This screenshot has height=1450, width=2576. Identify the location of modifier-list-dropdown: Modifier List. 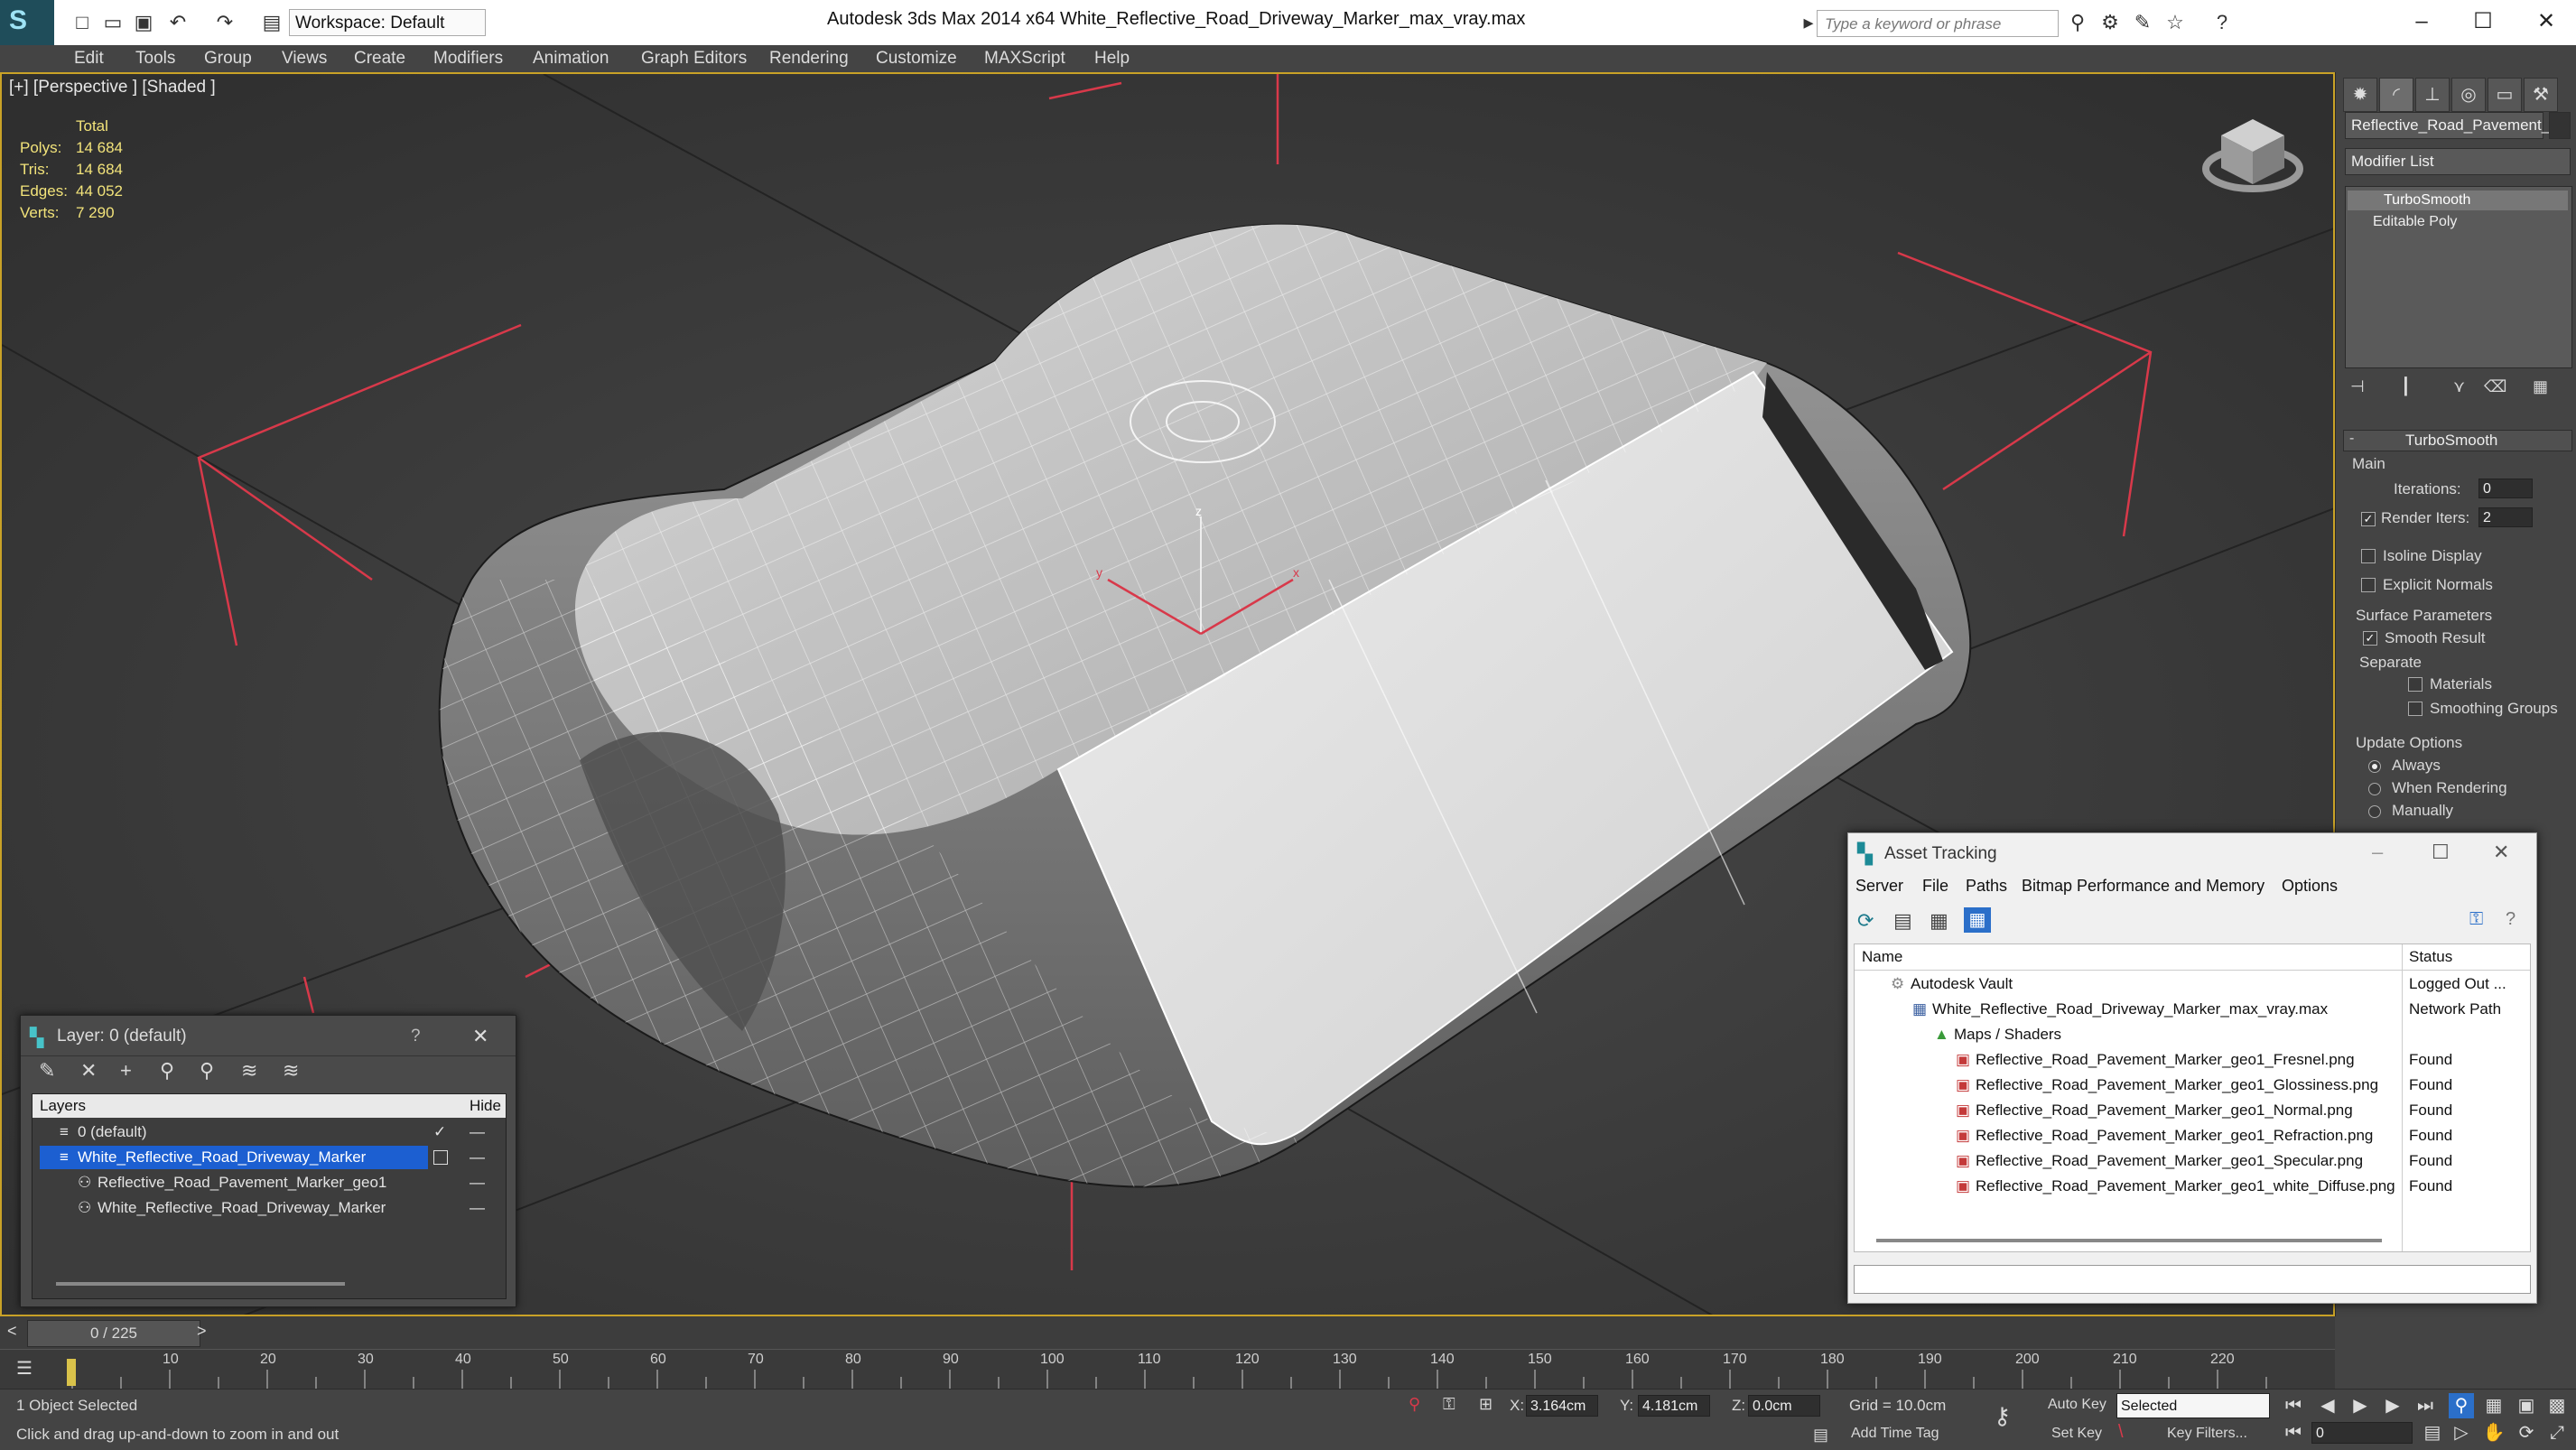
(2458, 161).